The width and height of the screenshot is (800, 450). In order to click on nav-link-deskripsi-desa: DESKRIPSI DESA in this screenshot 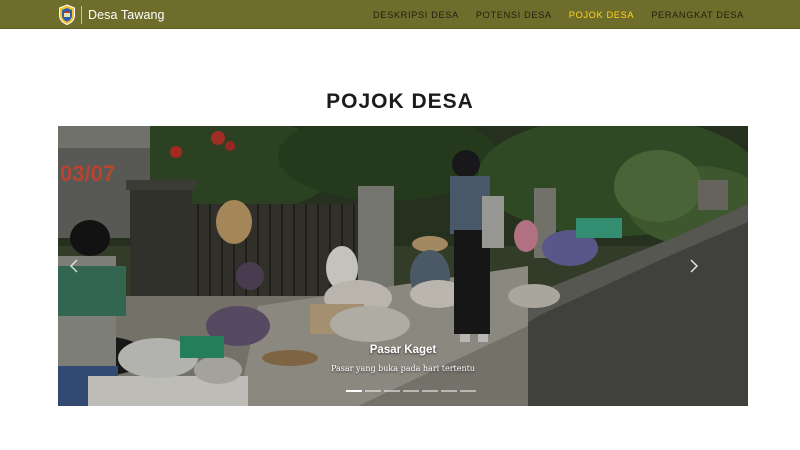, I will do `click(416, 15)`.